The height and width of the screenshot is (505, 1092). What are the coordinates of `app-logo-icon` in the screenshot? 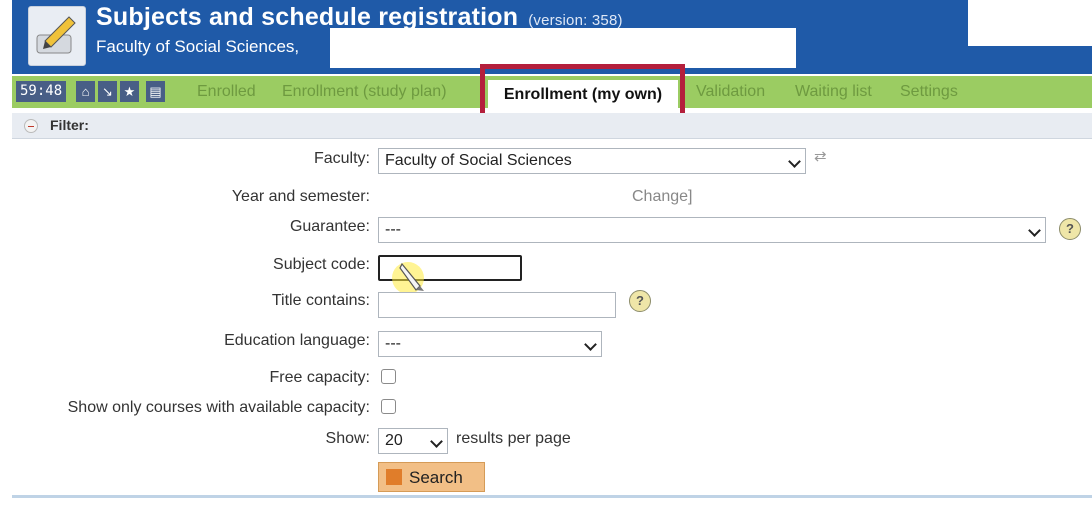 It's located at (57, 36).